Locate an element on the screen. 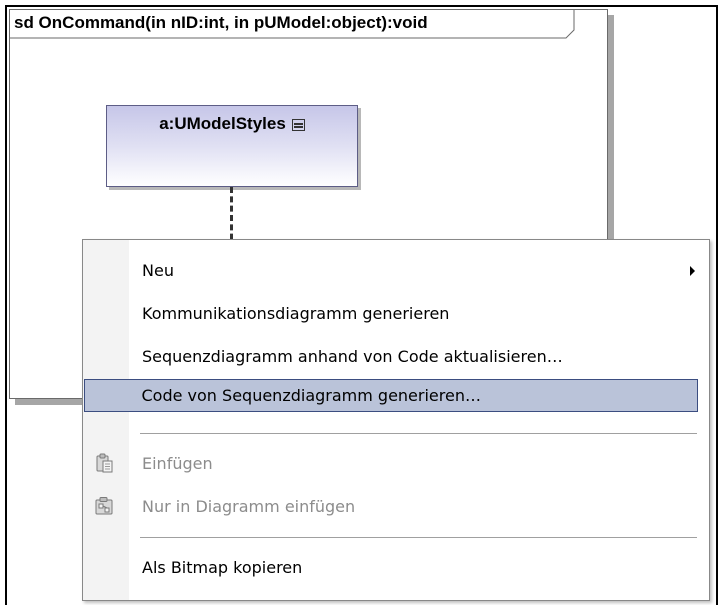  menu-item-copy-as-bitmap: Als Bitmap kopieren is located at coordinates (391, 567).